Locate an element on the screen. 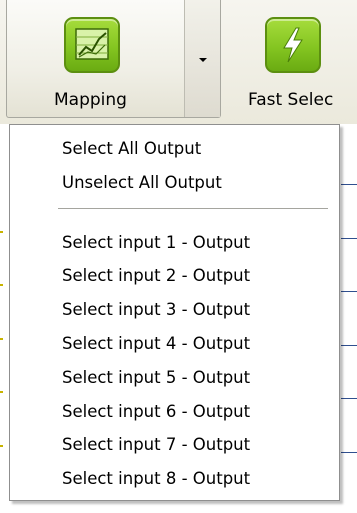 This screenshot has width=357, height=513. menu-item-select-input-7: Select input 7 - Output is located at coordinates (174, 445).